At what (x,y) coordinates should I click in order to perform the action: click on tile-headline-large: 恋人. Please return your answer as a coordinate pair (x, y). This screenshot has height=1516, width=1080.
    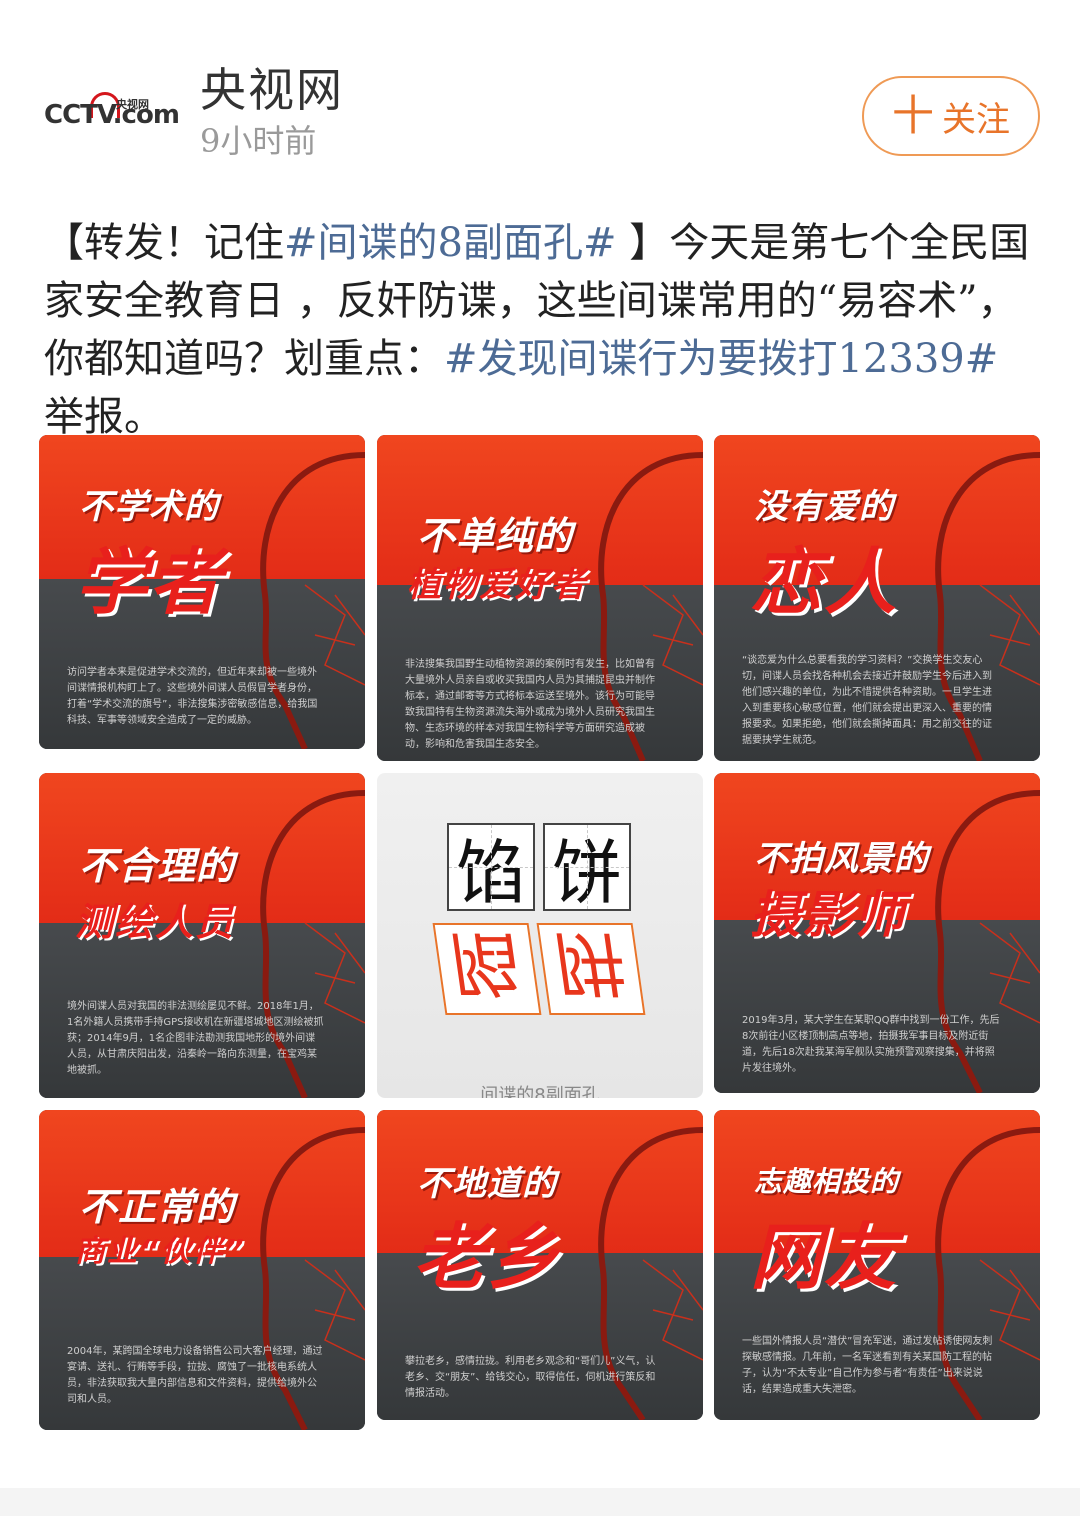
    Looking at the image, I should click on (824, 582).